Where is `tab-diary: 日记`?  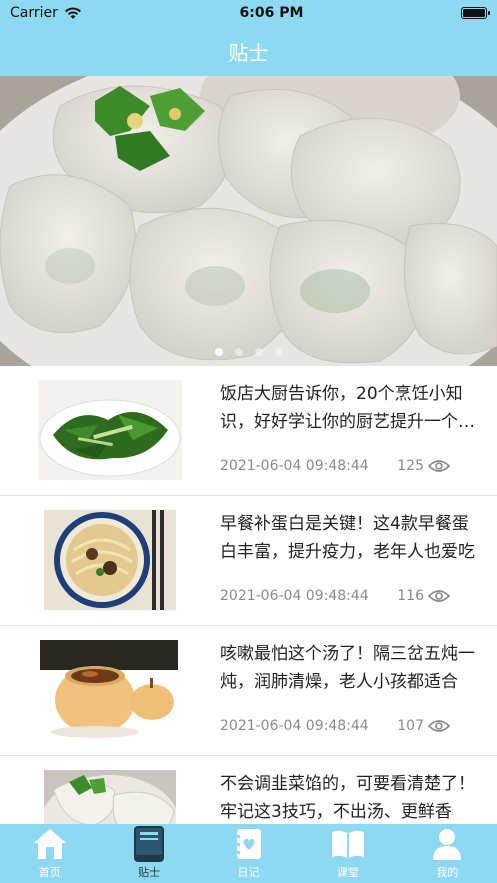
tab-diary: 日记 is located at coordinates (248, 853).